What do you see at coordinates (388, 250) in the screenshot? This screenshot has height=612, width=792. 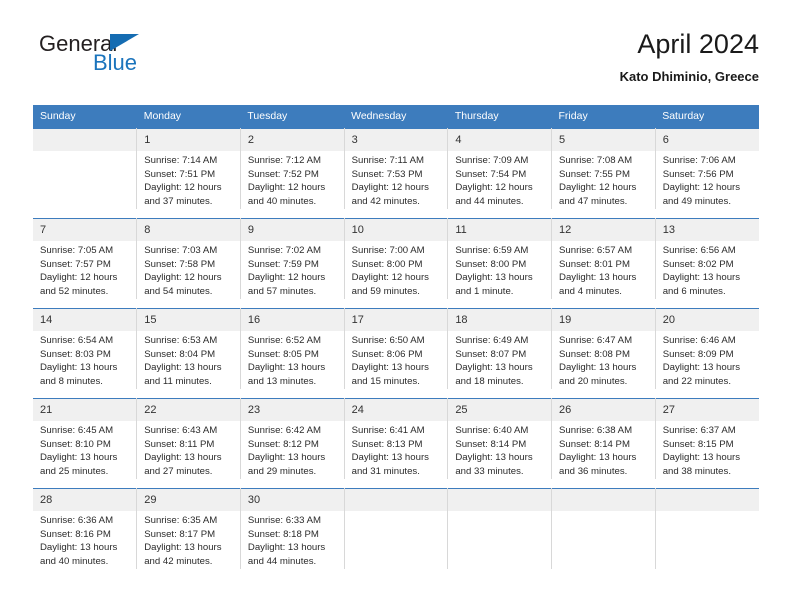 I see `day-sunrise-text: Sunrise: 7:00 AM` at bounding box center [388, 250].